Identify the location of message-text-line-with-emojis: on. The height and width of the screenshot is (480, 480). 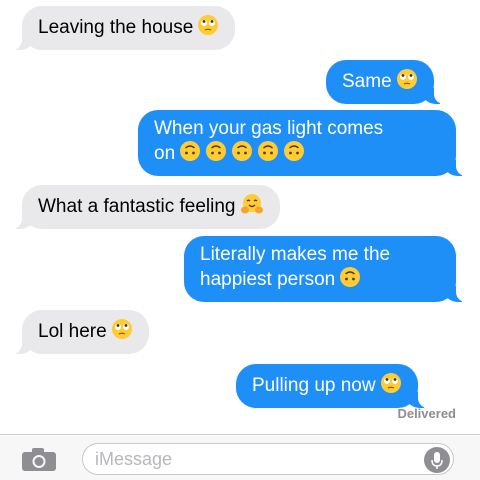
(297, 154).